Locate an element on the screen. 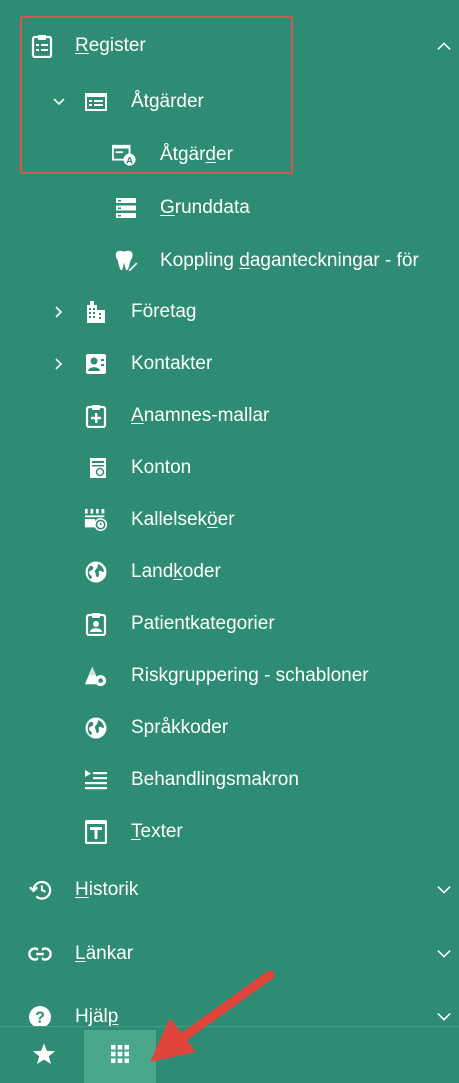 This screenshot has width=459, height=1083. nav-behandlingsmakron: Behandlingsmakron is located at coordinates (229, 780).